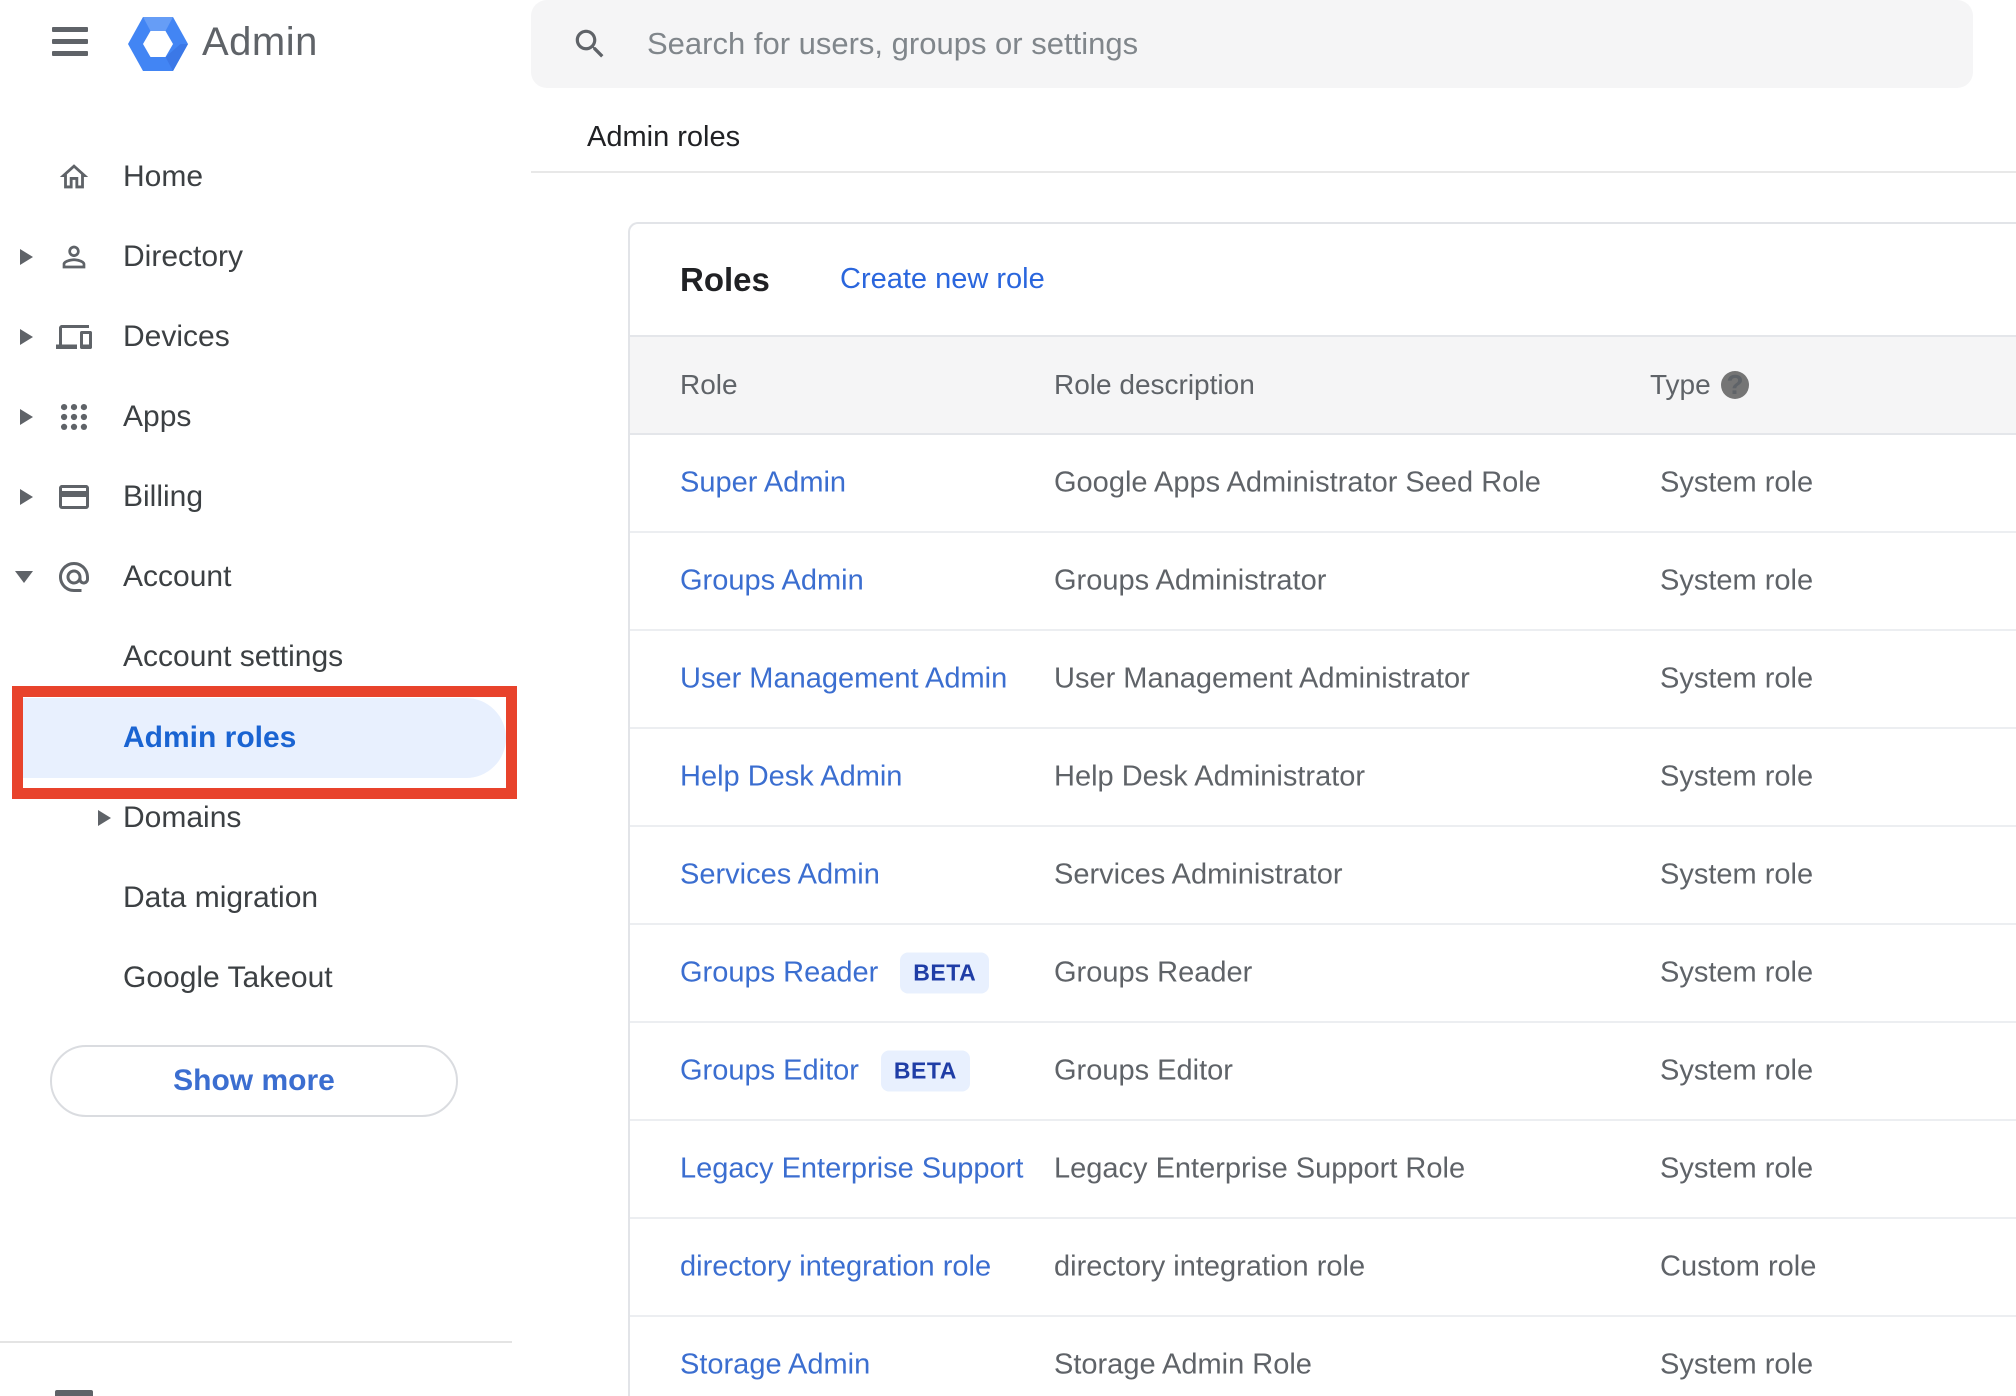 The width and height of the screenshot is (2016, 1396). I want to click on sidebar-item-domains: Domains, so click(257, 818).